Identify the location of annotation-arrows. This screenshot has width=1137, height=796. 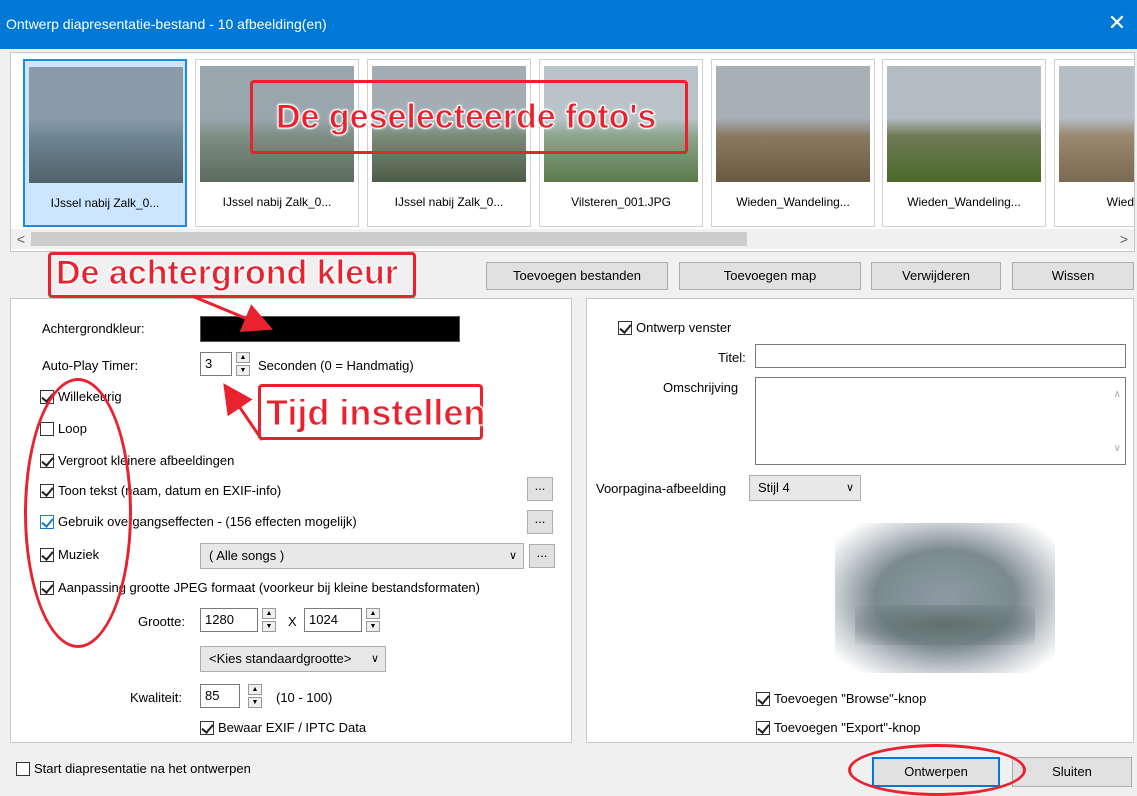
(232, 367).